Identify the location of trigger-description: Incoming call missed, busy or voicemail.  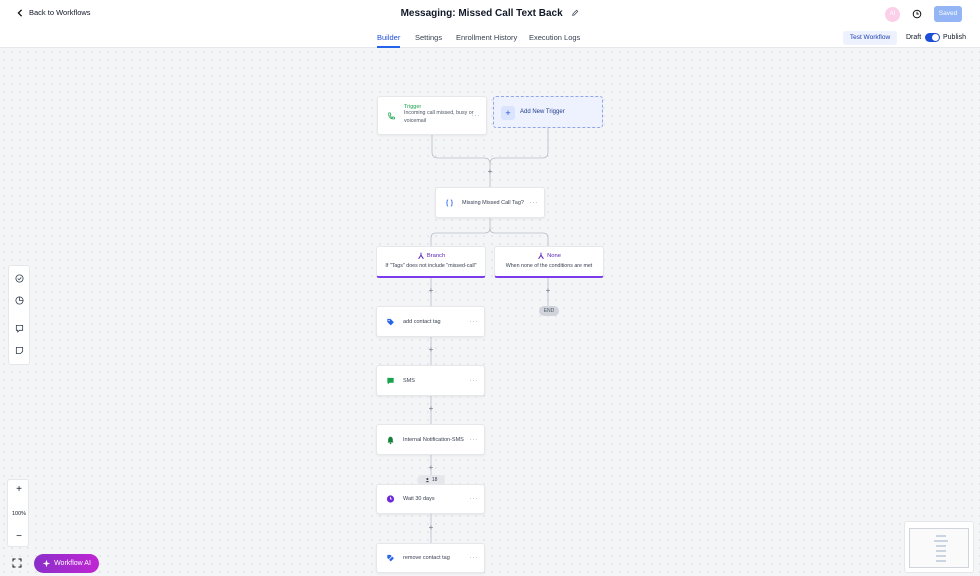
(439, 117).